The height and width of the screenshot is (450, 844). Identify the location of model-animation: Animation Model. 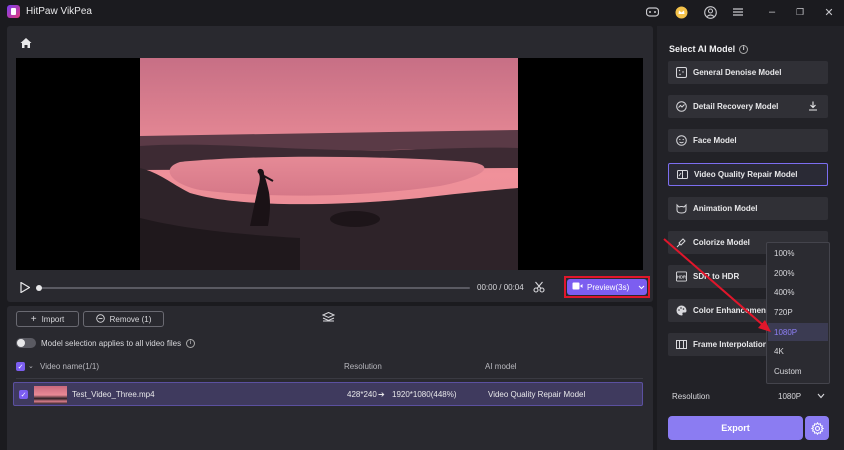
(748, 208).